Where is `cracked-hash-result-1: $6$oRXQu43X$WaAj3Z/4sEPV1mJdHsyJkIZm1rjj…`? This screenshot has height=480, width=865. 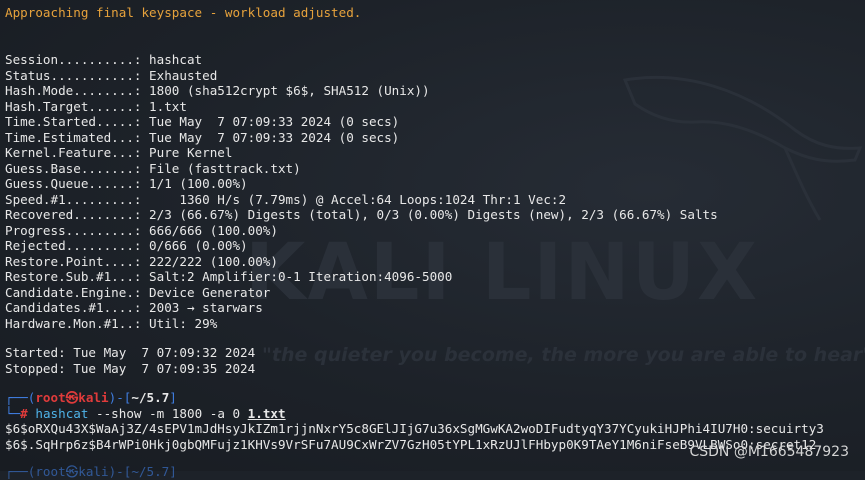
cracked-hash-result-1: $6$oRXQu43X$WaAj3Z/4sEPV1mJdHsyJkIZm1rjj… is located at coordinates (414, 428).